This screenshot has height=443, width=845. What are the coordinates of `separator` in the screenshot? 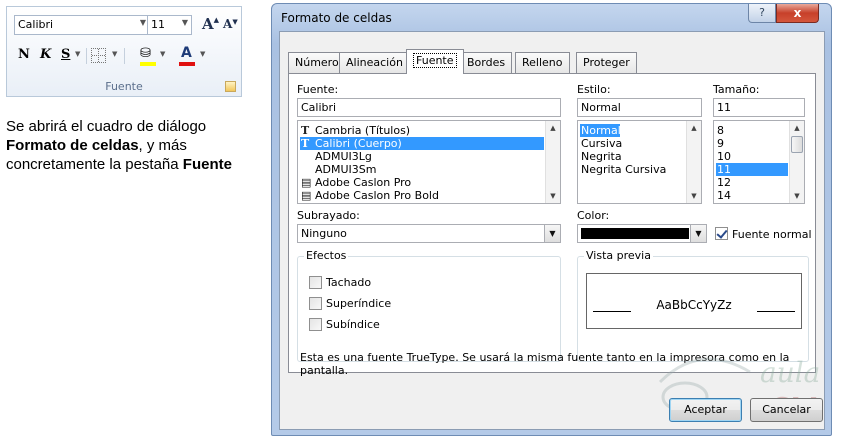 It's located at (124, 56).